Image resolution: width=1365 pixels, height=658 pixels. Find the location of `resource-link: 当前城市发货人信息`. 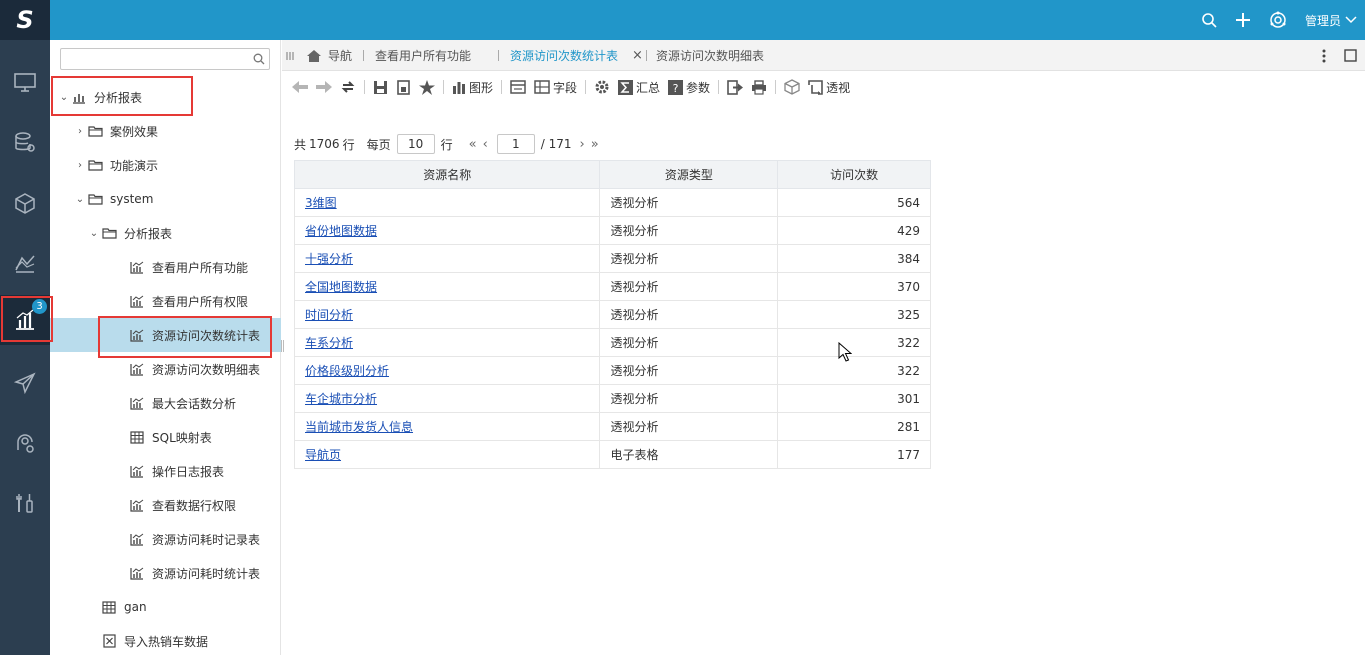

resource-link: 当前城市发货人信息 is located at coordinates (359, 427).